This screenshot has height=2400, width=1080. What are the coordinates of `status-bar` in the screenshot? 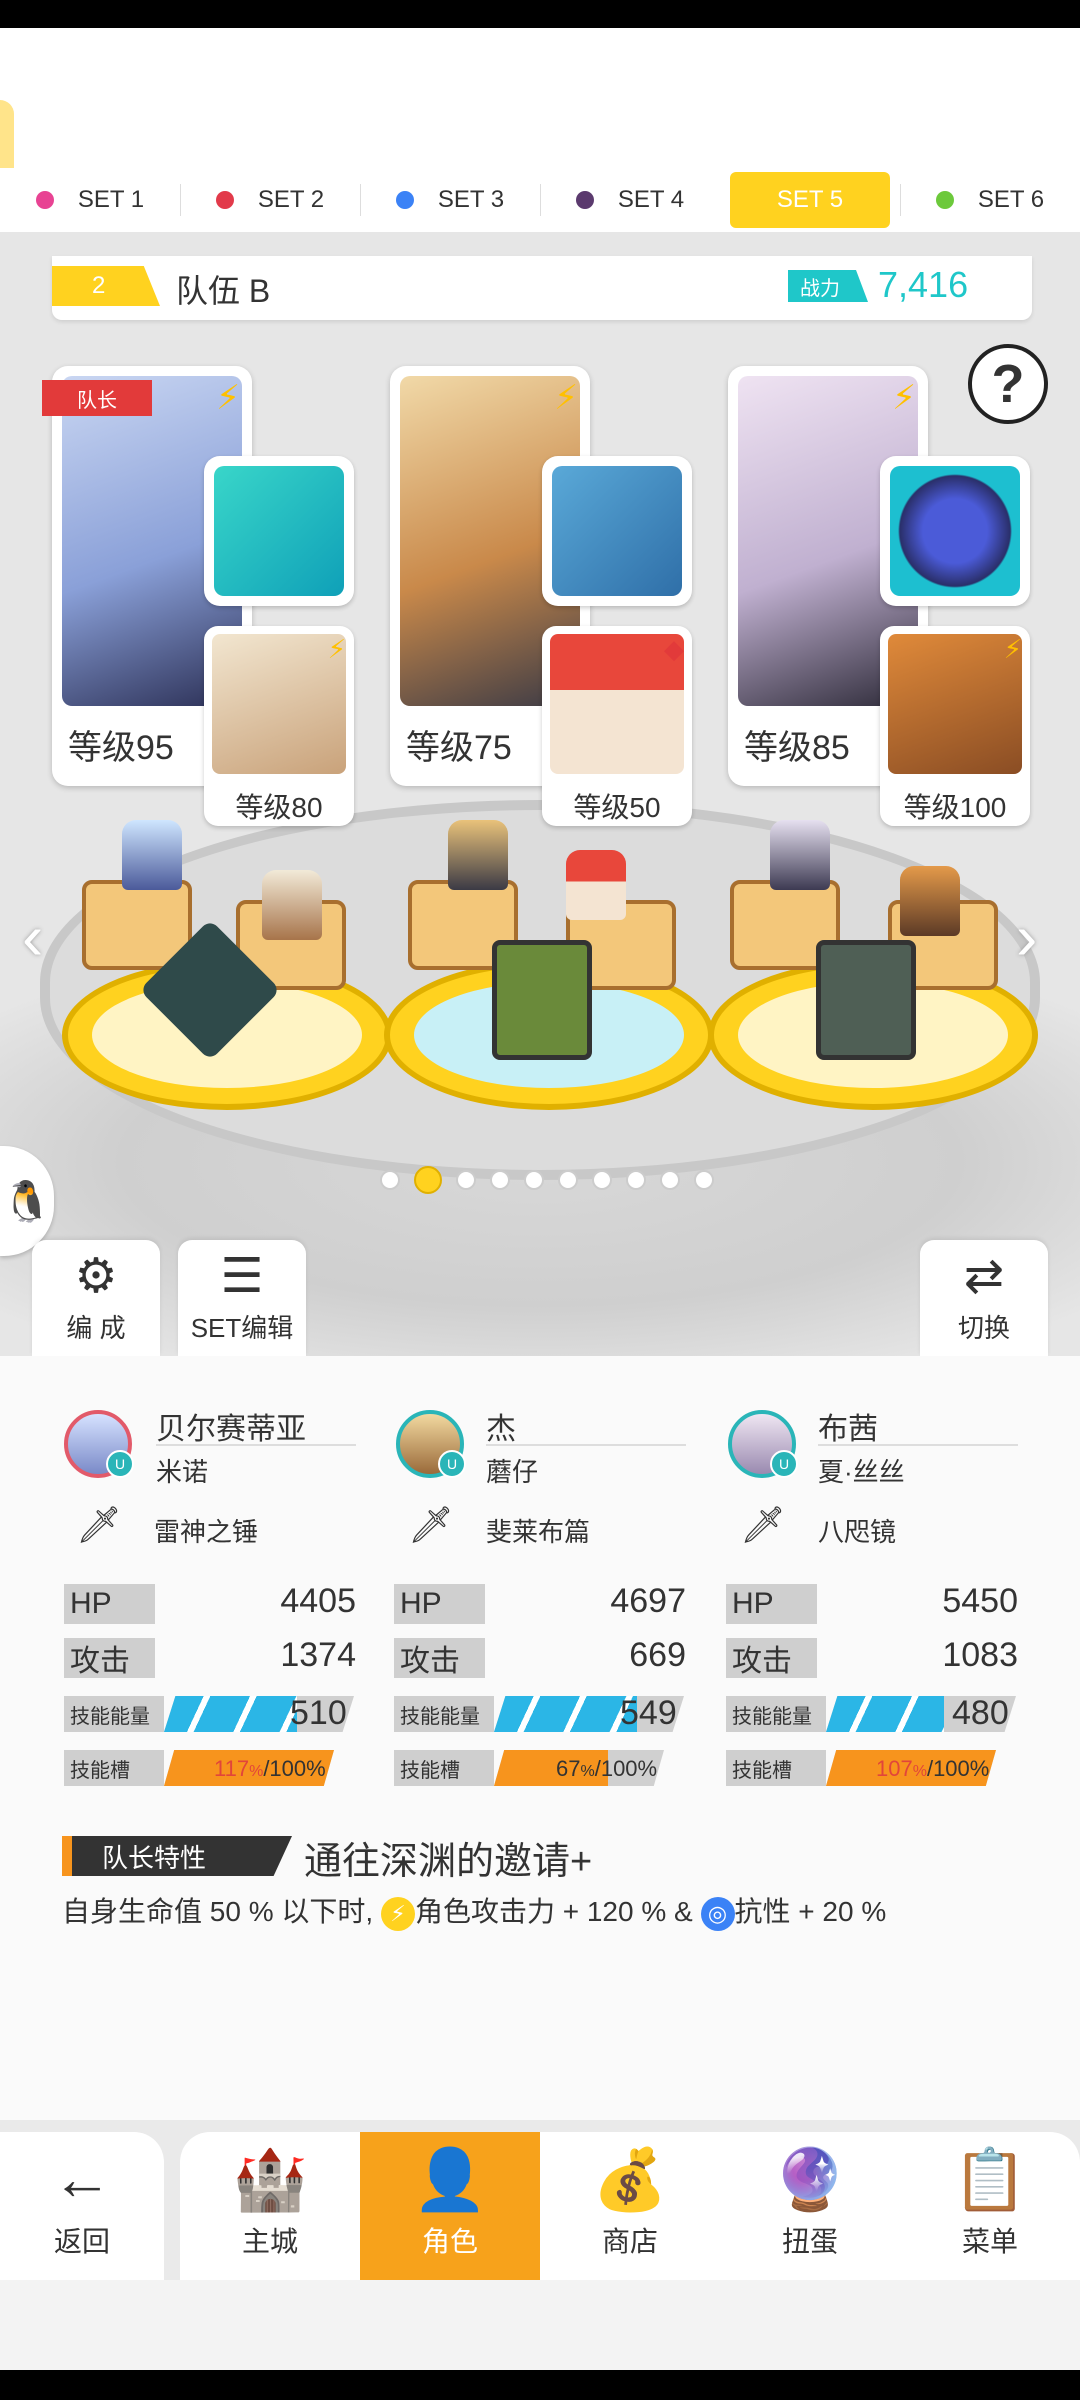 It's located at (540, 14).